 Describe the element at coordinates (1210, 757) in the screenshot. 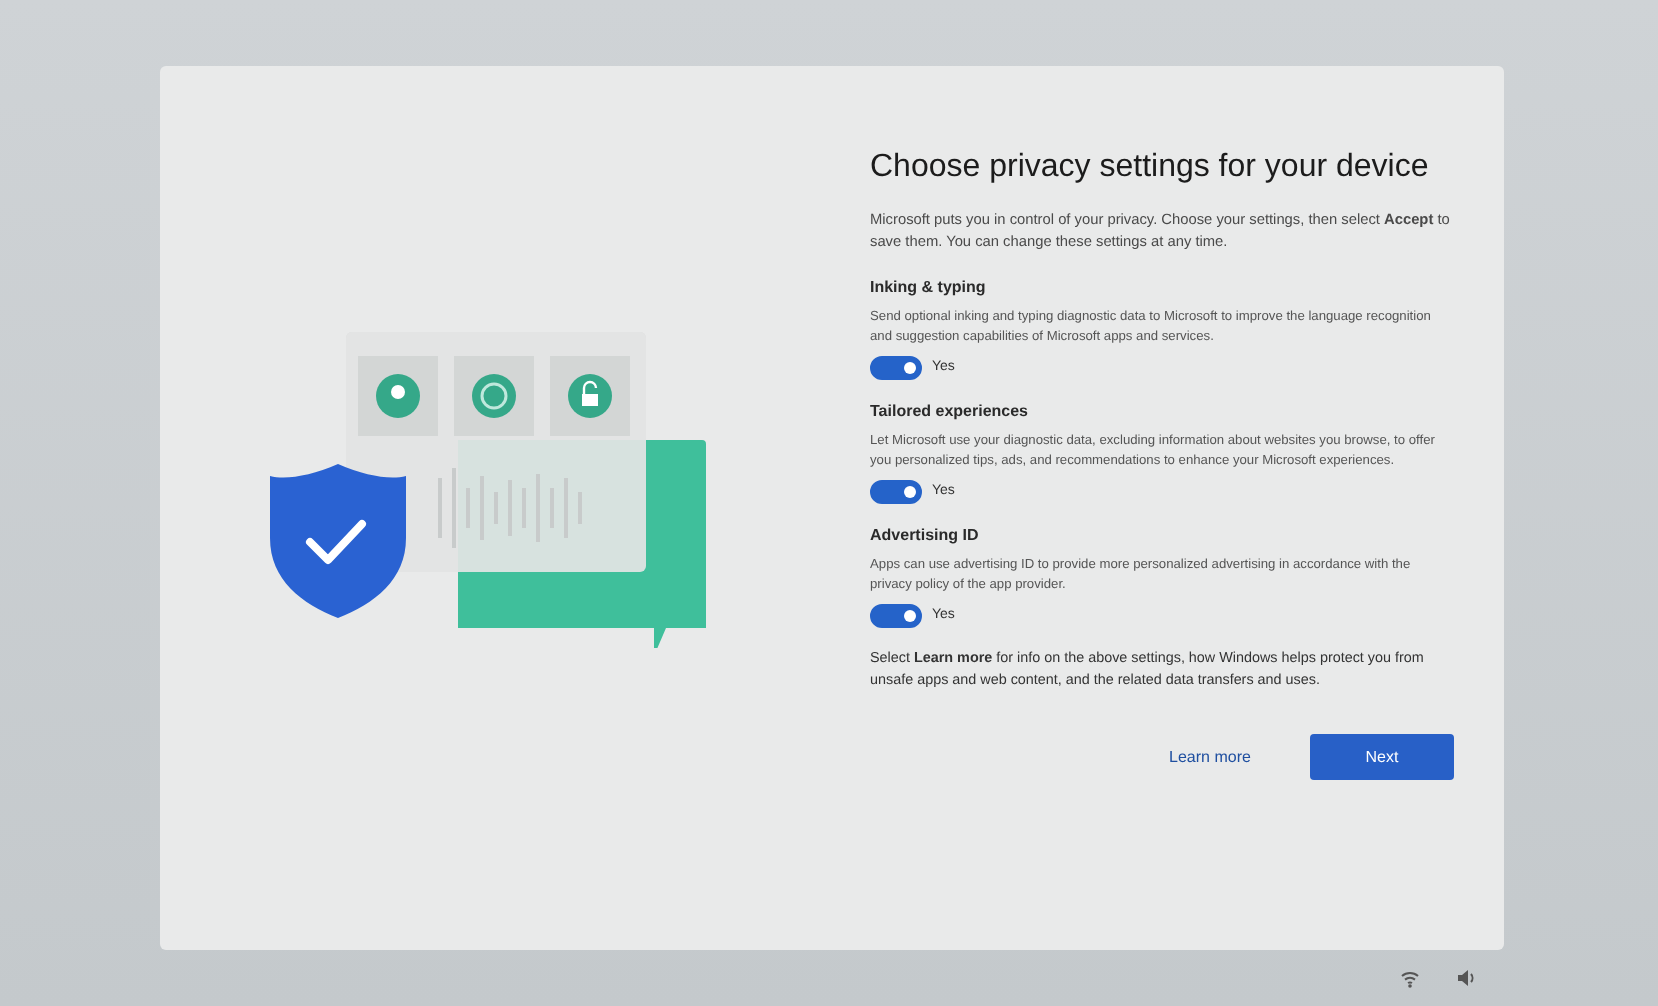

I see `learn-more-link: Learn more` at that location.